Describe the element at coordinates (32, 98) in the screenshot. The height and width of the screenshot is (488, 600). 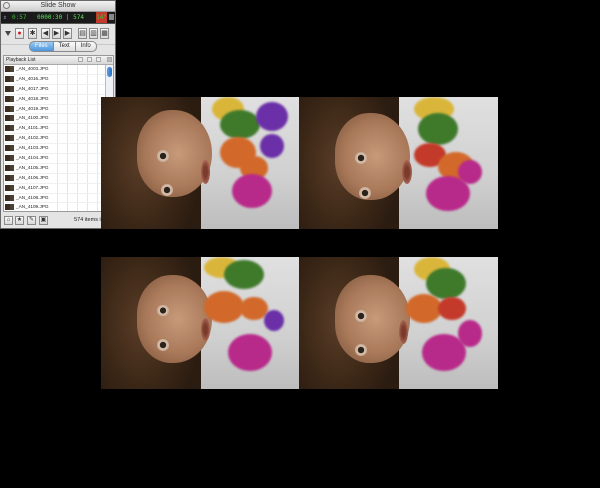
I see `file-name: _AN_4018.JPG` at that location.